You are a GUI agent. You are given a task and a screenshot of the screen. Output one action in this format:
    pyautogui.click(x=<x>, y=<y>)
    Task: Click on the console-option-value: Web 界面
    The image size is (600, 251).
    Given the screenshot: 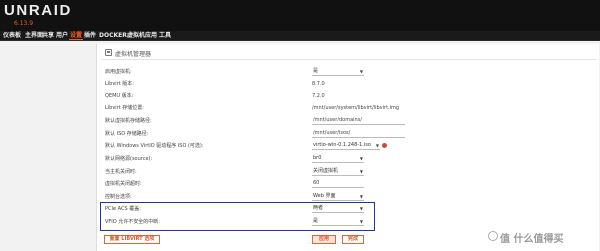 What is the action you would take?
    pyautogui.click(x=324, y=196)
    